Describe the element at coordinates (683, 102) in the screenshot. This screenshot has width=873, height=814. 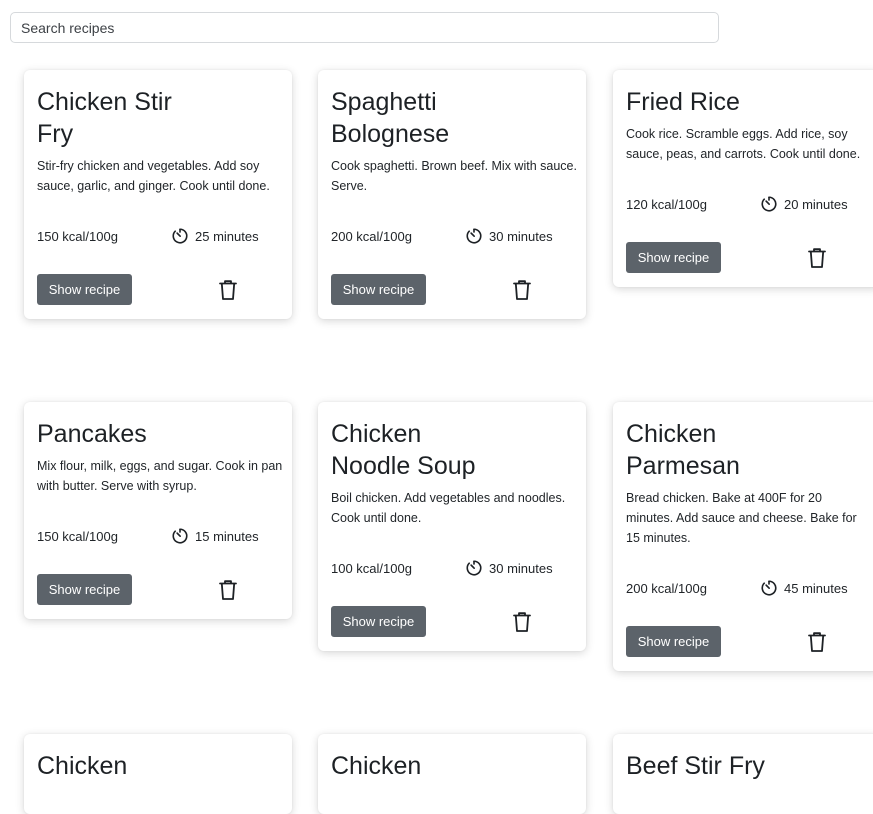
I see `recipe-title: Fried Rice` at that location.